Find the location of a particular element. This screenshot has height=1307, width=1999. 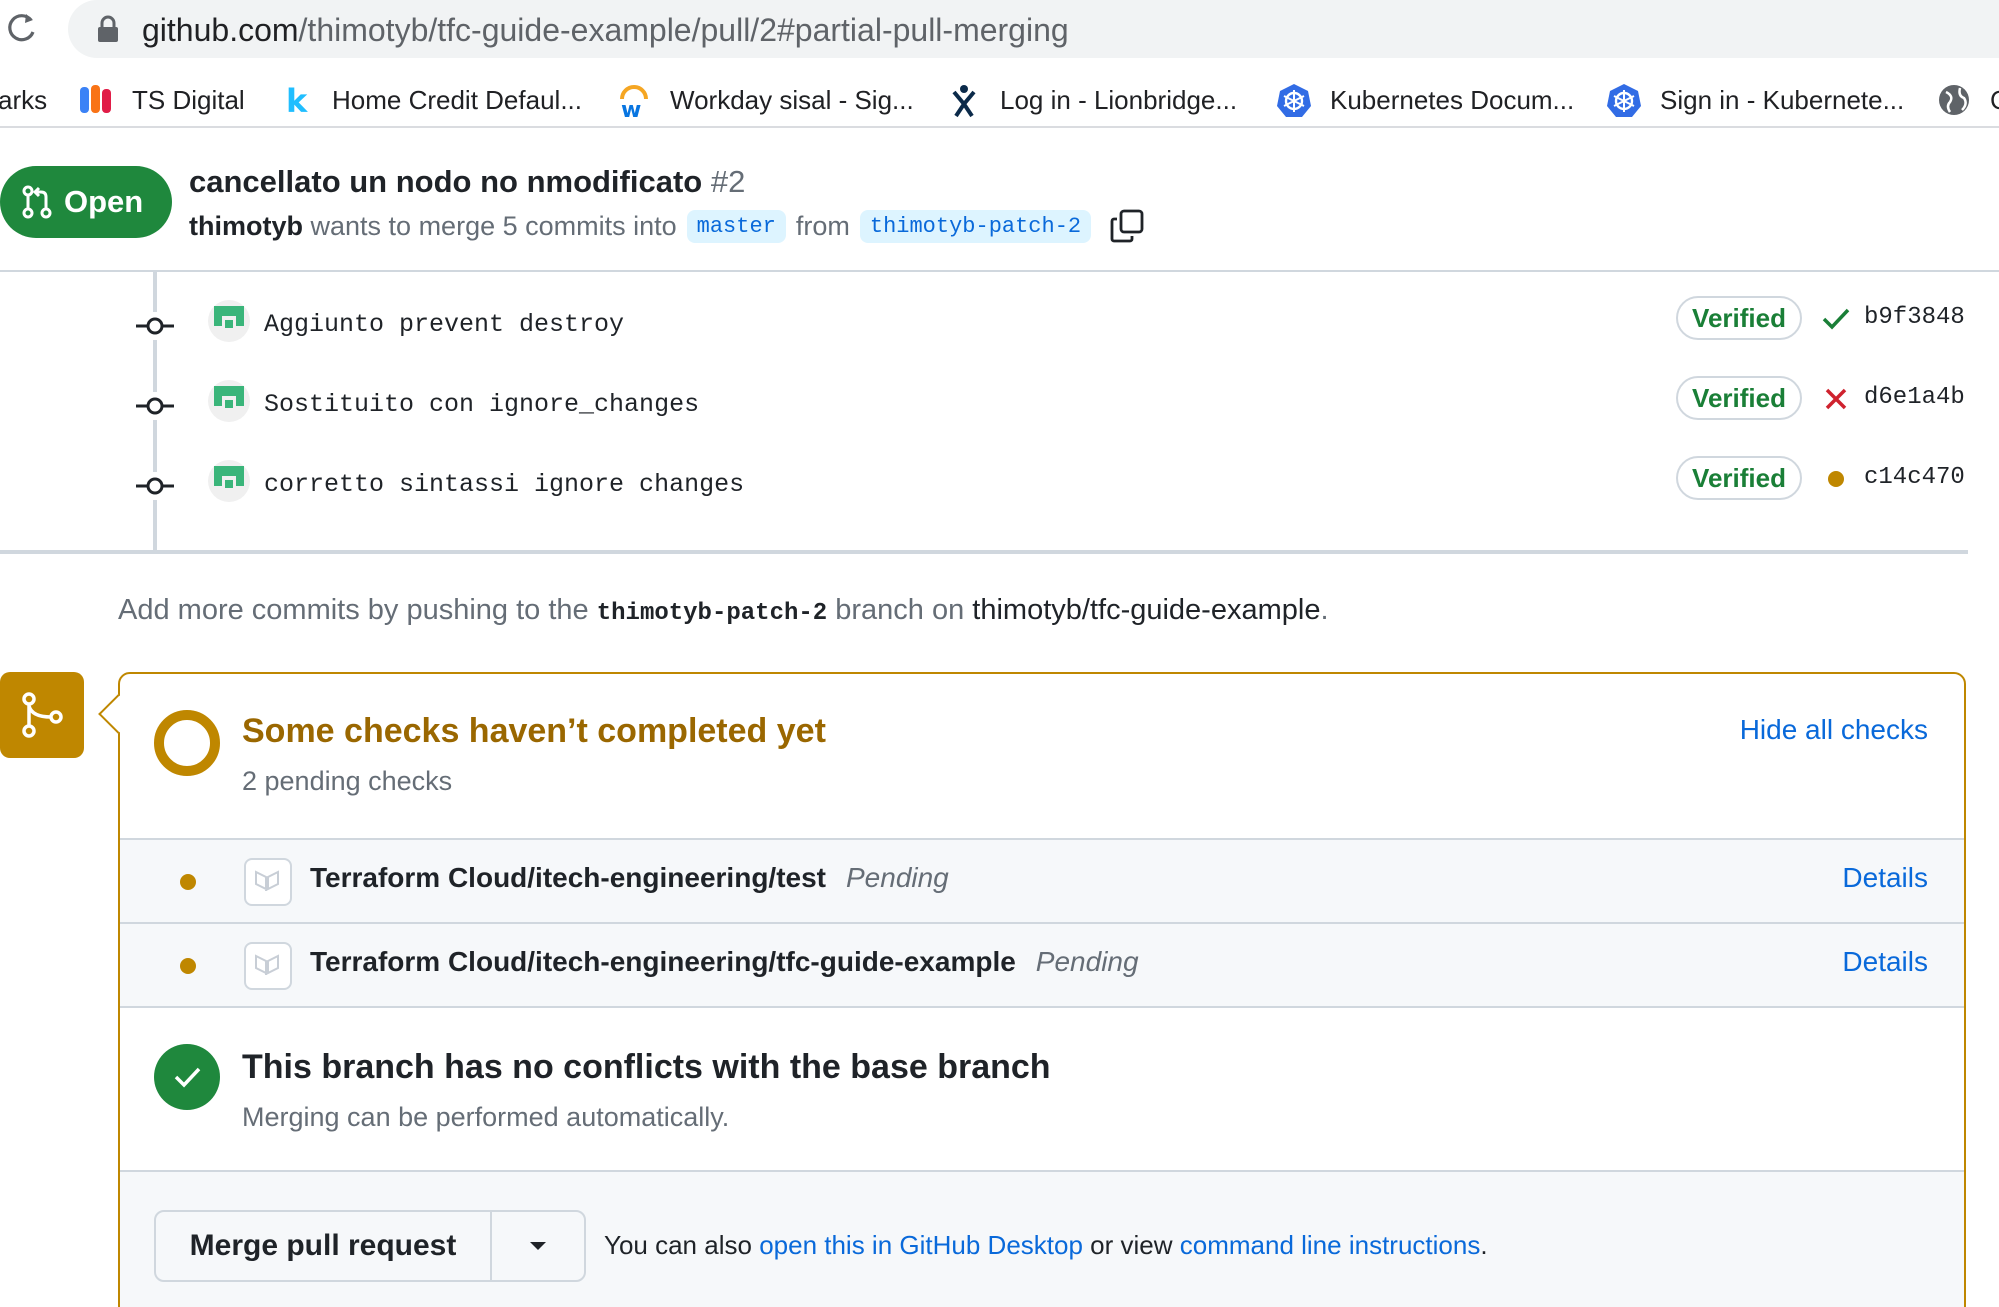

check-icon is located at coordinates (1836, 319).